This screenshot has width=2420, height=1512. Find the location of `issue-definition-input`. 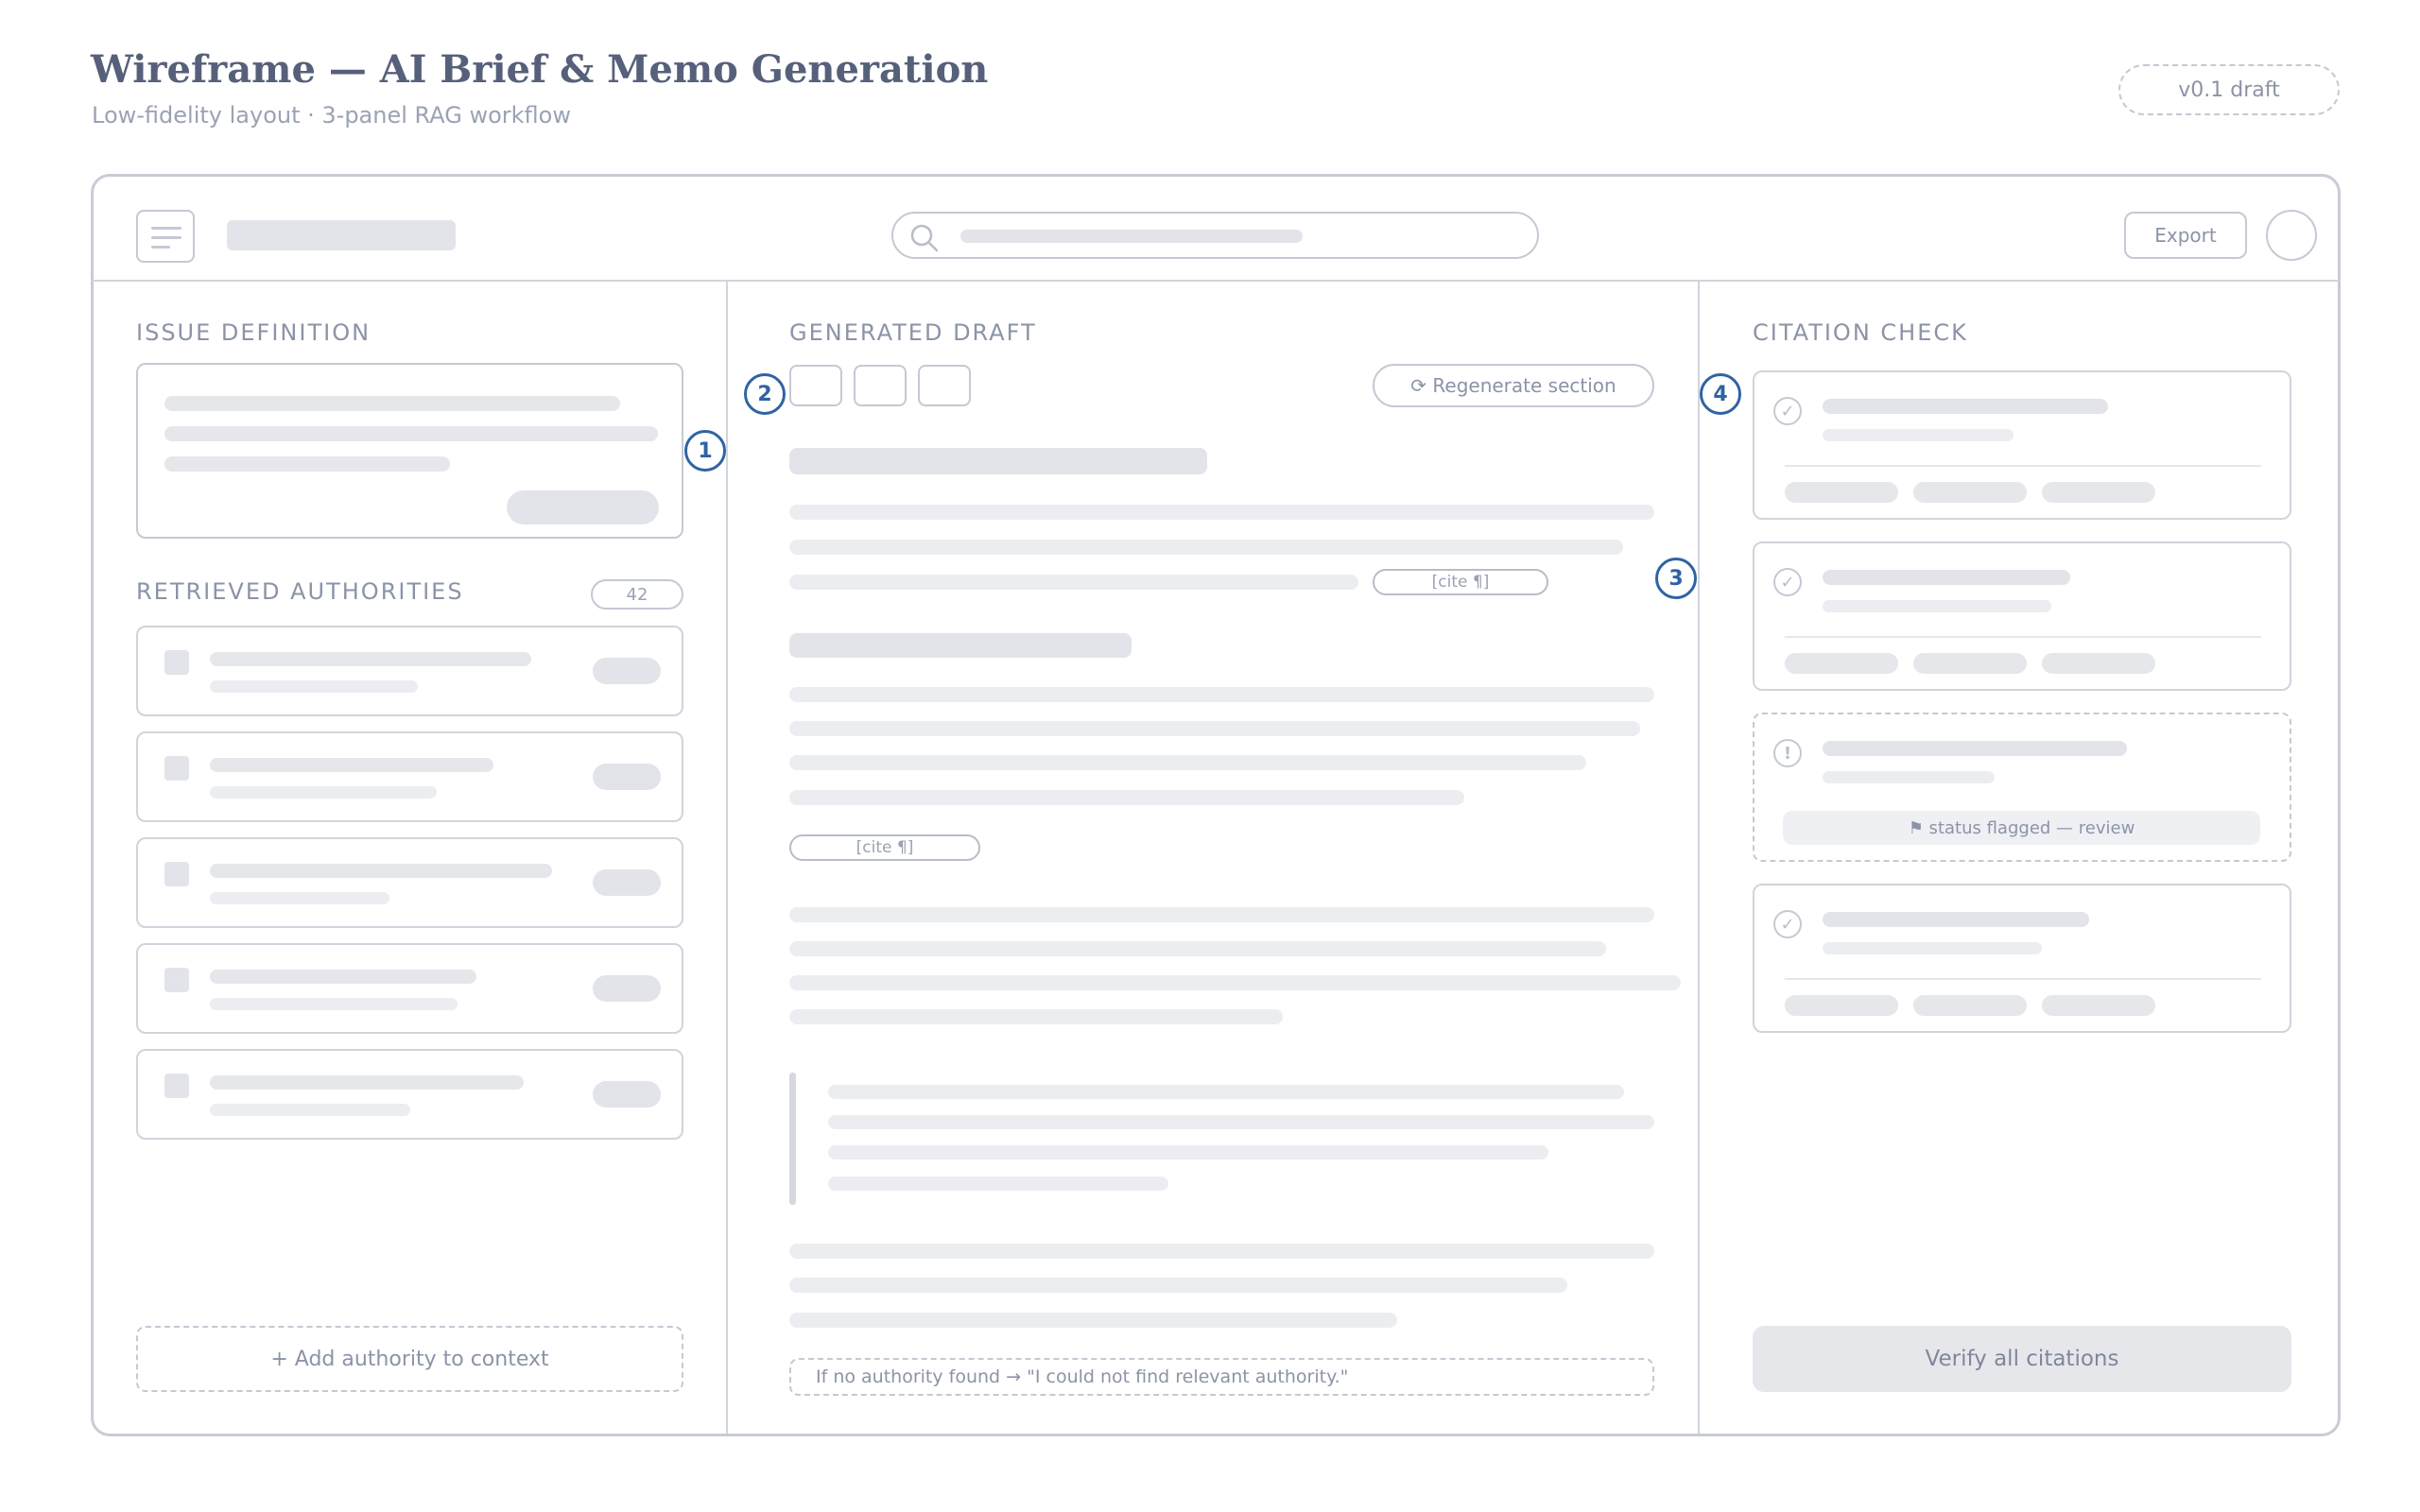

issue-definition-input is located at coordinates (409, 451).